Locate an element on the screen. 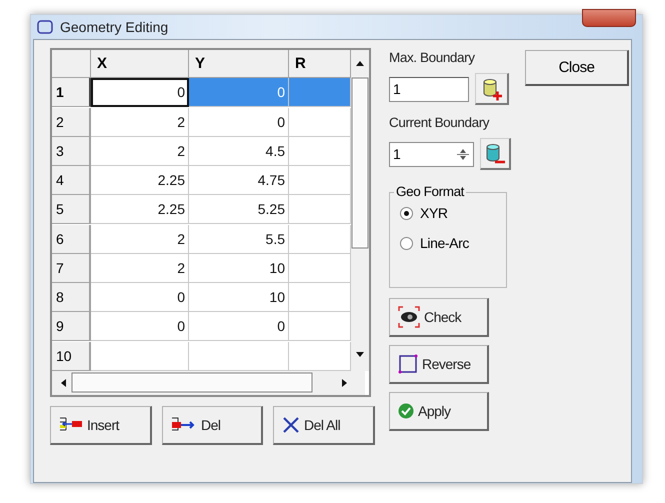 Image resolution: width=665 pixels, height=503 pixels. vertical-scrollbar is located at coordinates (360, 210).